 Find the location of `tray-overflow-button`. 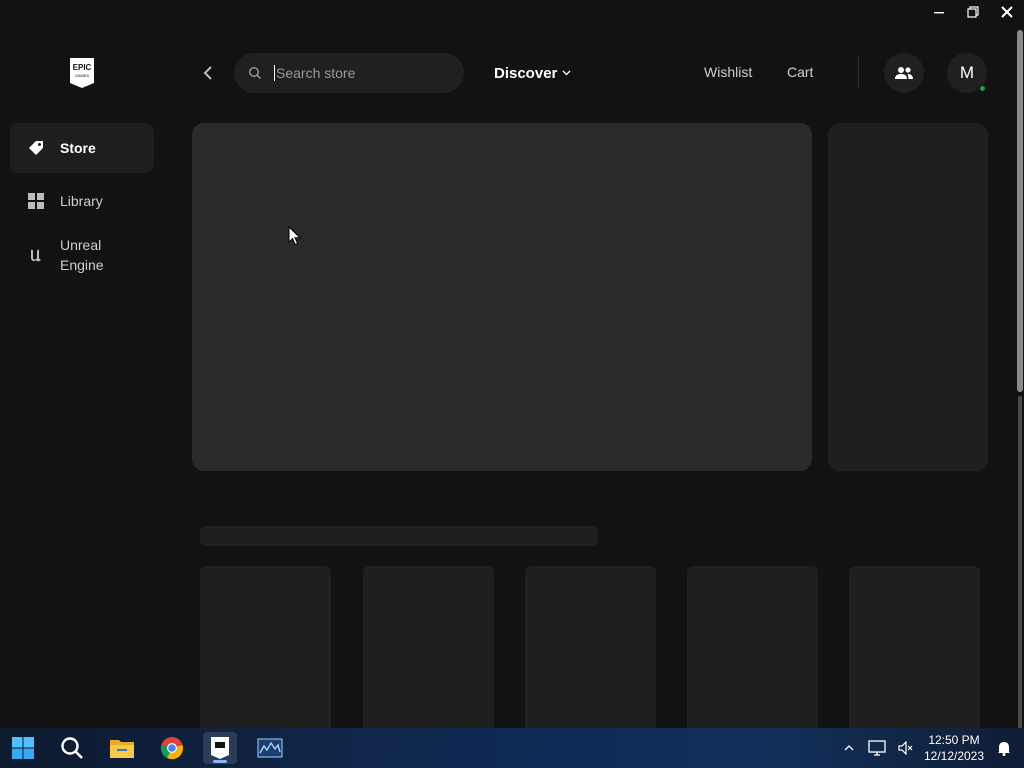

tray-overflow-button is located at coordinates (849, 748).